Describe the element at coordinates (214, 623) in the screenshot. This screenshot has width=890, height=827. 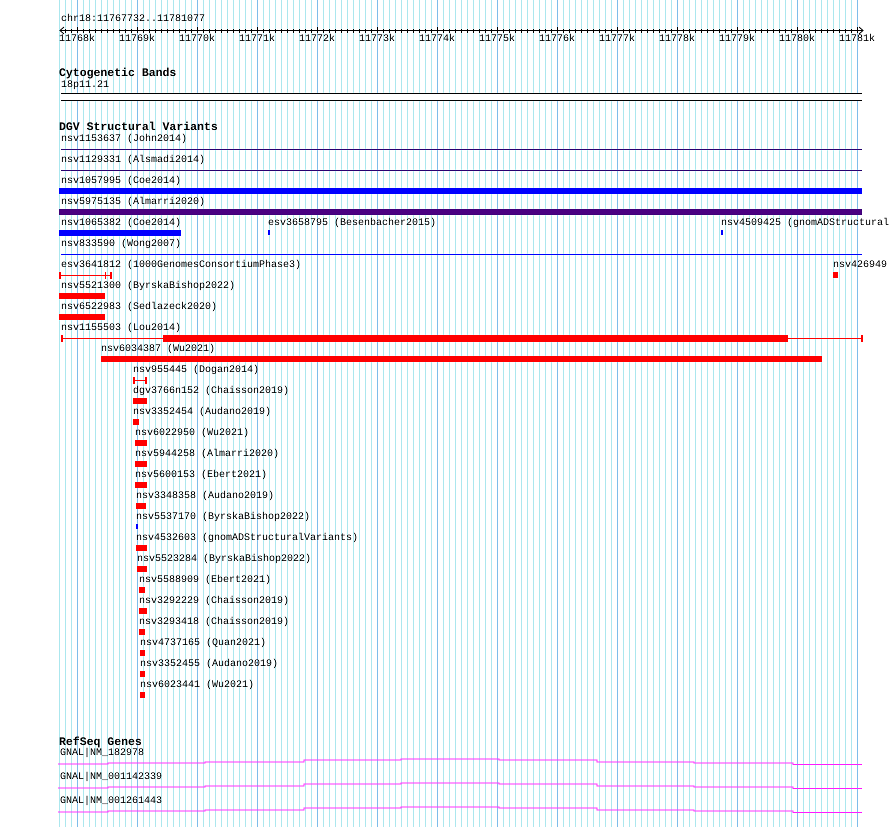
I see `variant-label: nsv3293418 (Chaisson2019)` at that location.